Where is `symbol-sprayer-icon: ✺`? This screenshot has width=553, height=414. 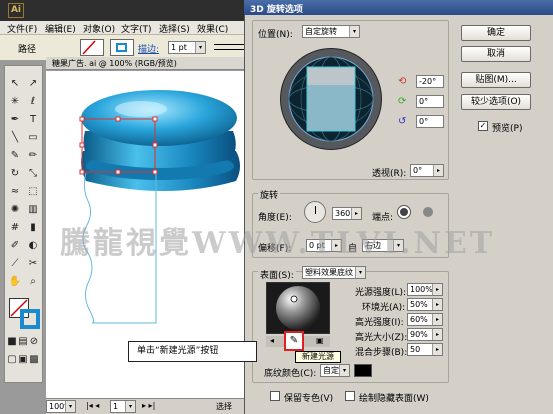 symbol-sprayer-icon: ✺ is located at coordinates (15, 210).